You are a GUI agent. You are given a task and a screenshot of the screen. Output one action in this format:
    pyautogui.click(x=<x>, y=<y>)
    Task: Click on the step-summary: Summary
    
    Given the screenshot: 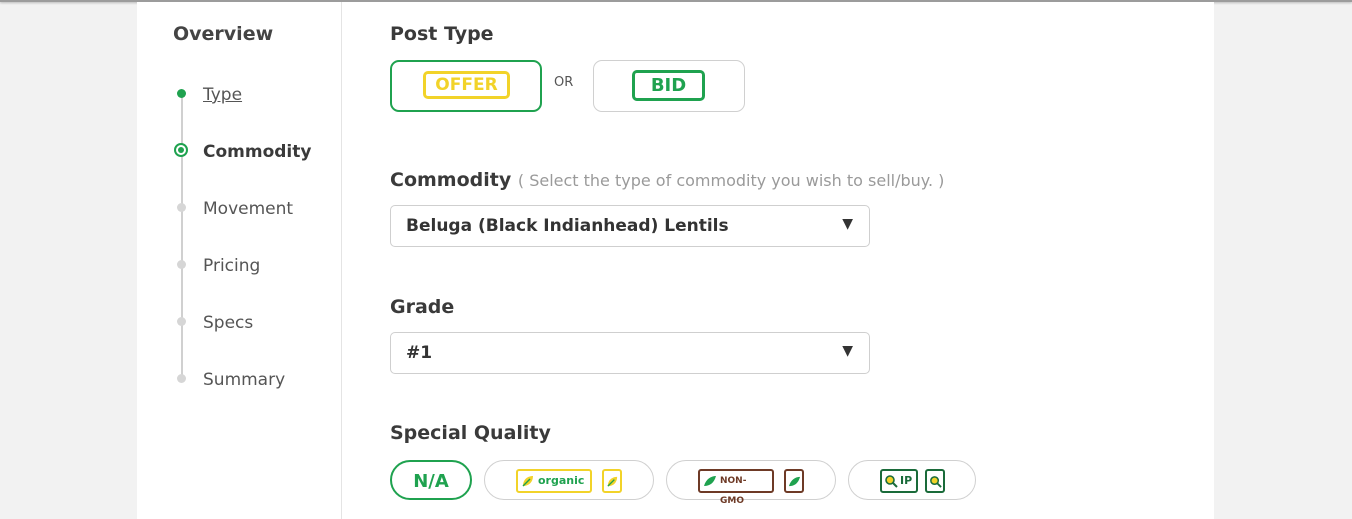 What is the action you would take?
    pyautogui.click(x=244, y=380)
    